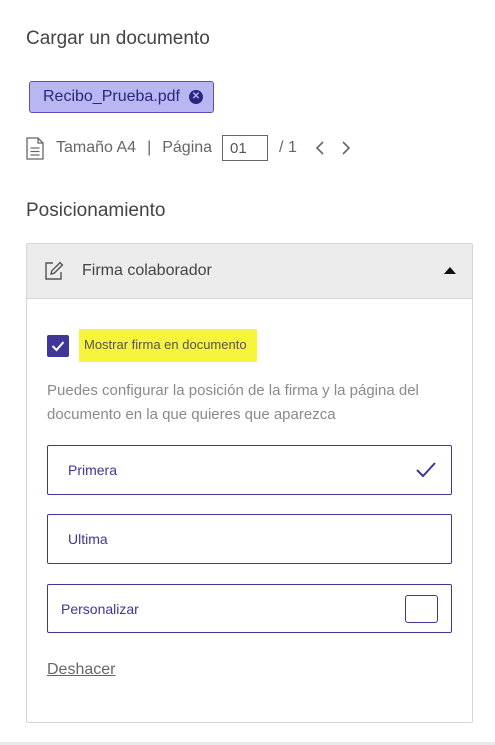 The width and height of the screenshot is (495, 745). I want to click on check-icon, so click(58, 345).